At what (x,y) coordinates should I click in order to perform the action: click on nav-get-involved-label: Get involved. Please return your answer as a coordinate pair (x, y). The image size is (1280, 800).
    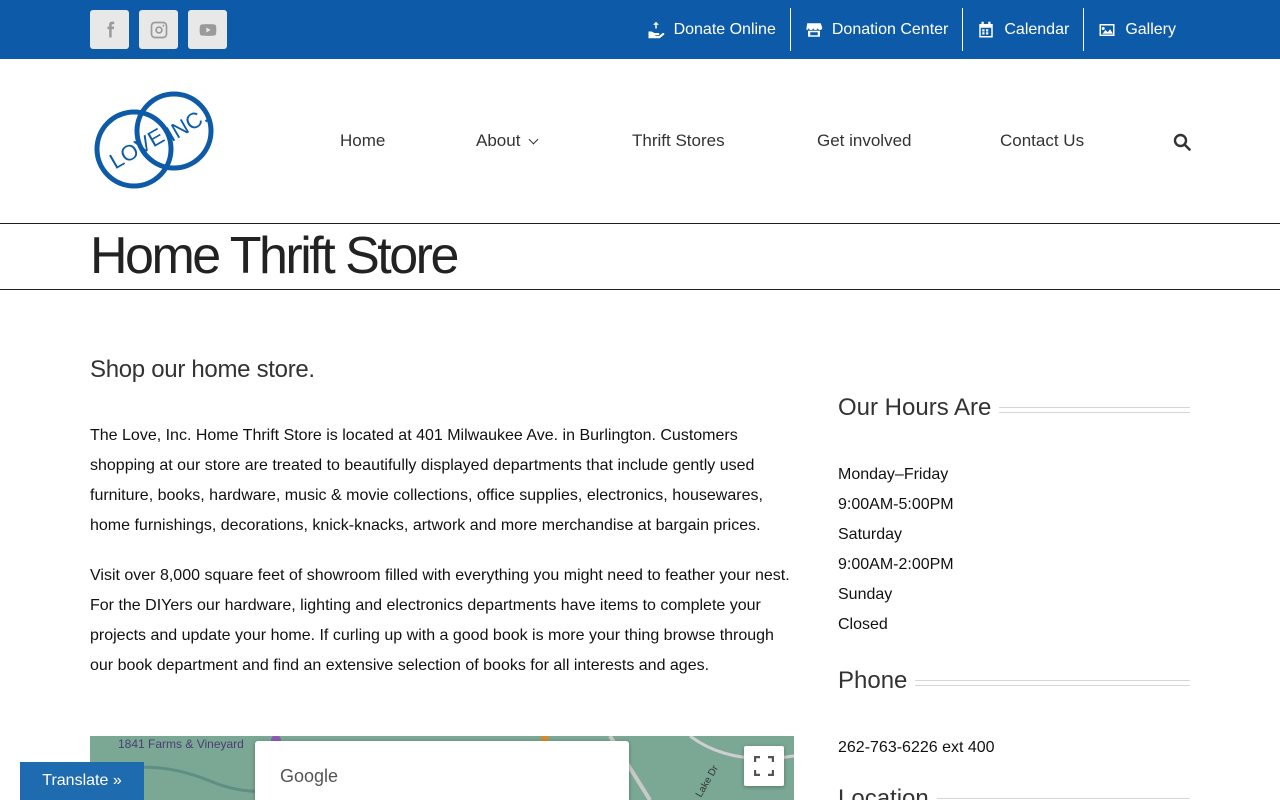
    Looking at the image, I should click on (864, 140).